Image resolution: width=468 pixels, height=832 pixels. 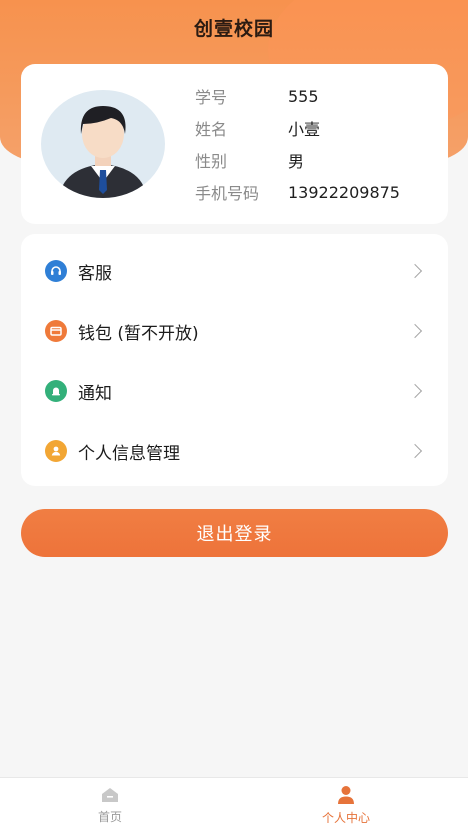 What do you see at coordinates (56, 391) in the screenshot?
I see `bell-icon` at bounding box center [56, 391].